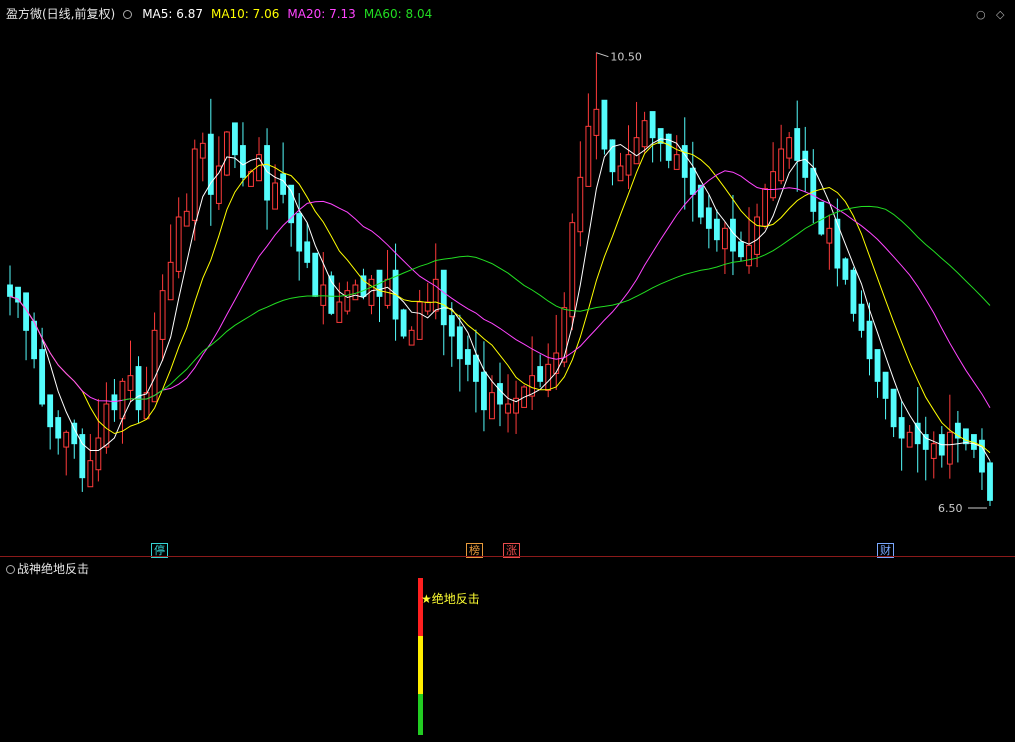  What do you see at coordinates (128, 14) in the screenshot?
I see `settings-circle-icon` at bounding box center [128, 14].